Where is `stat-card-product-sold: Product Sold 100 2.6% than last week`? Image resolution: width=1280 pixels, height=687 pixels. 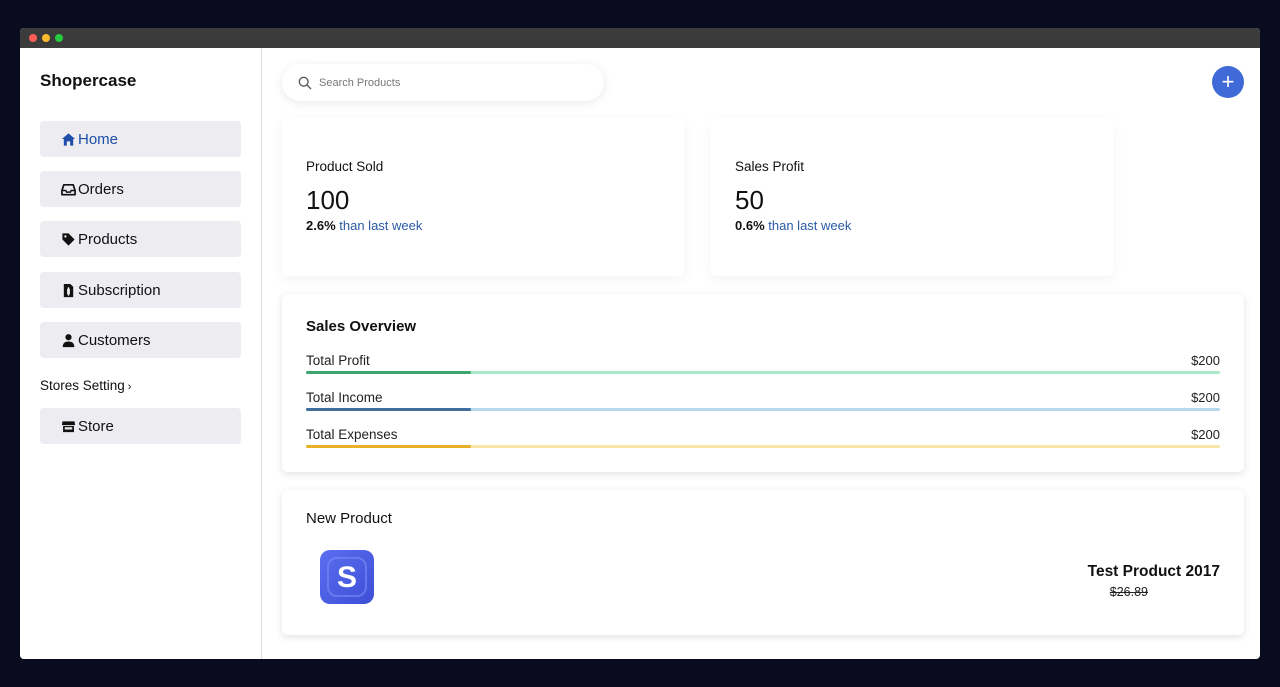
stat-card-product-sold: Product Sold 100 2.6% than last week is located at coordinates (483, 197).